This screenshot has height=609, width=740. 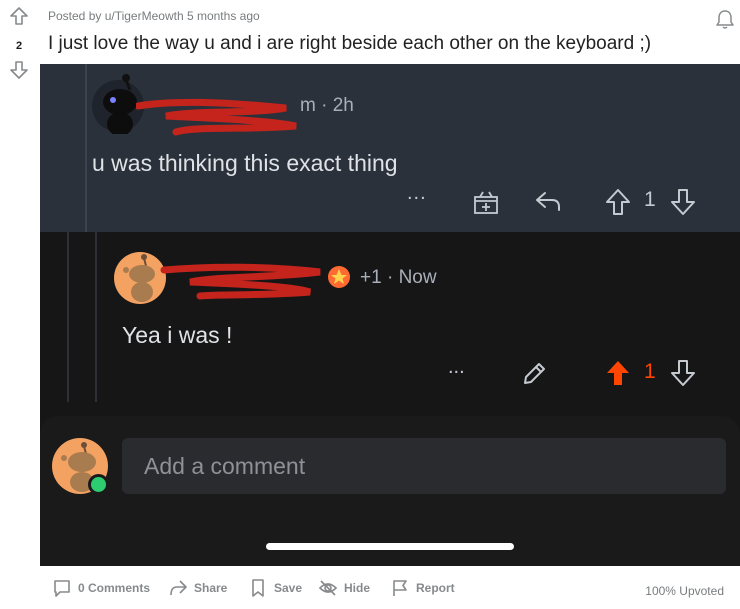 What do you see at coordinates (400, 588) in the screenshot?
I see `flag-icon` at bounding box center [400, 588].